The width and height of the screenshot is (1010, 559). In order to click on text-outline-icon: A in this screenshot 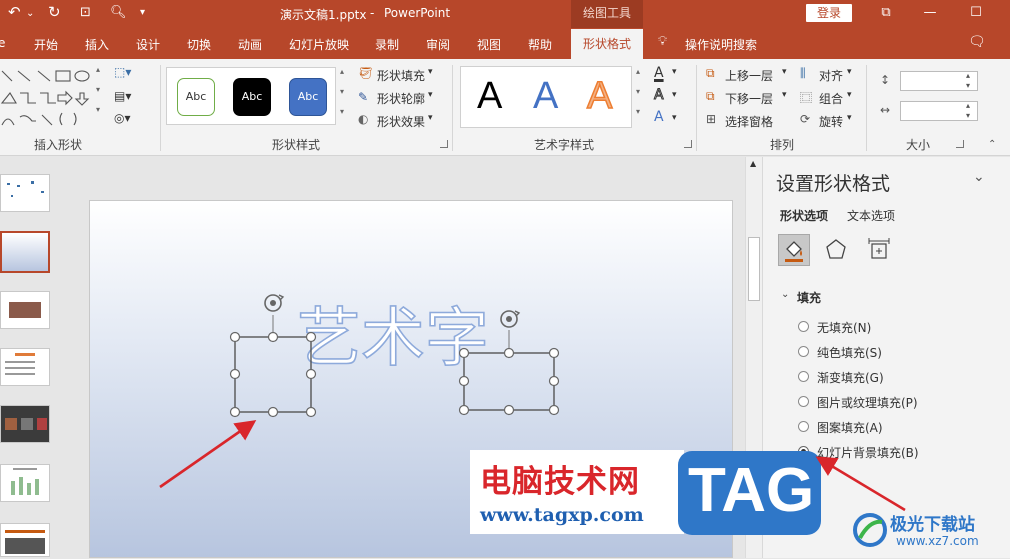, I will do `click(659, 95)`.